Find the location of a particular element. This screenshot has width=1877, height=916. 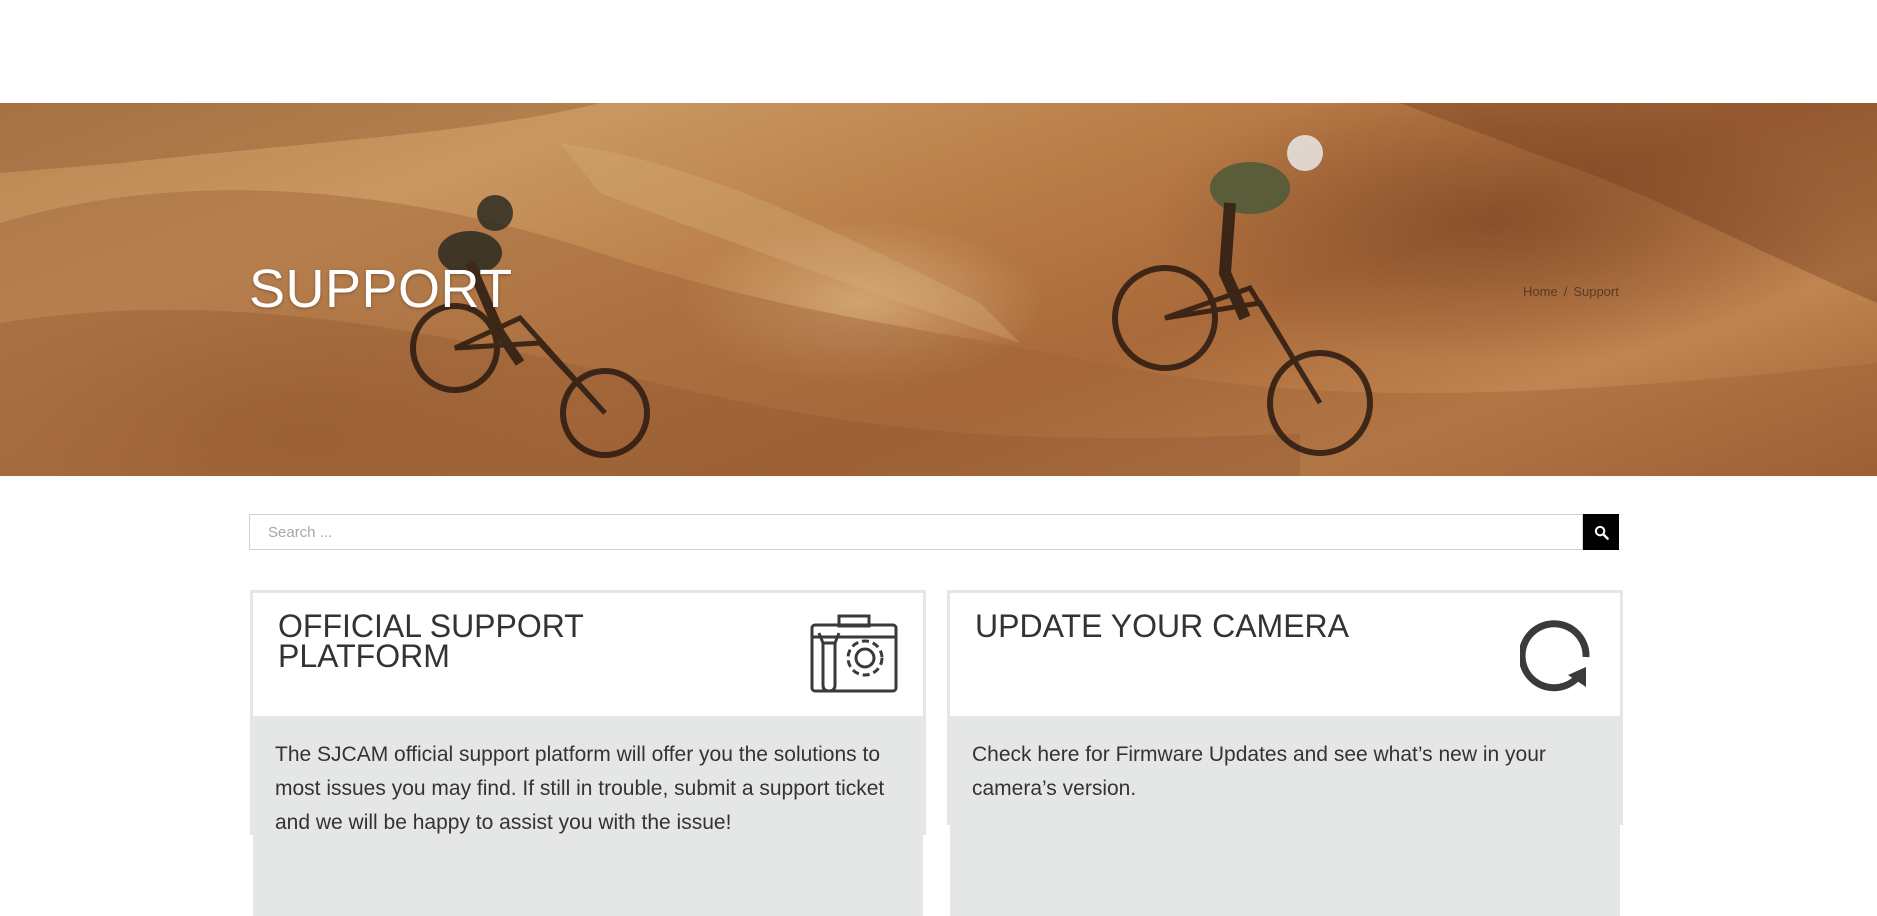

refresh-icon is located at coordinates (1555, 656).